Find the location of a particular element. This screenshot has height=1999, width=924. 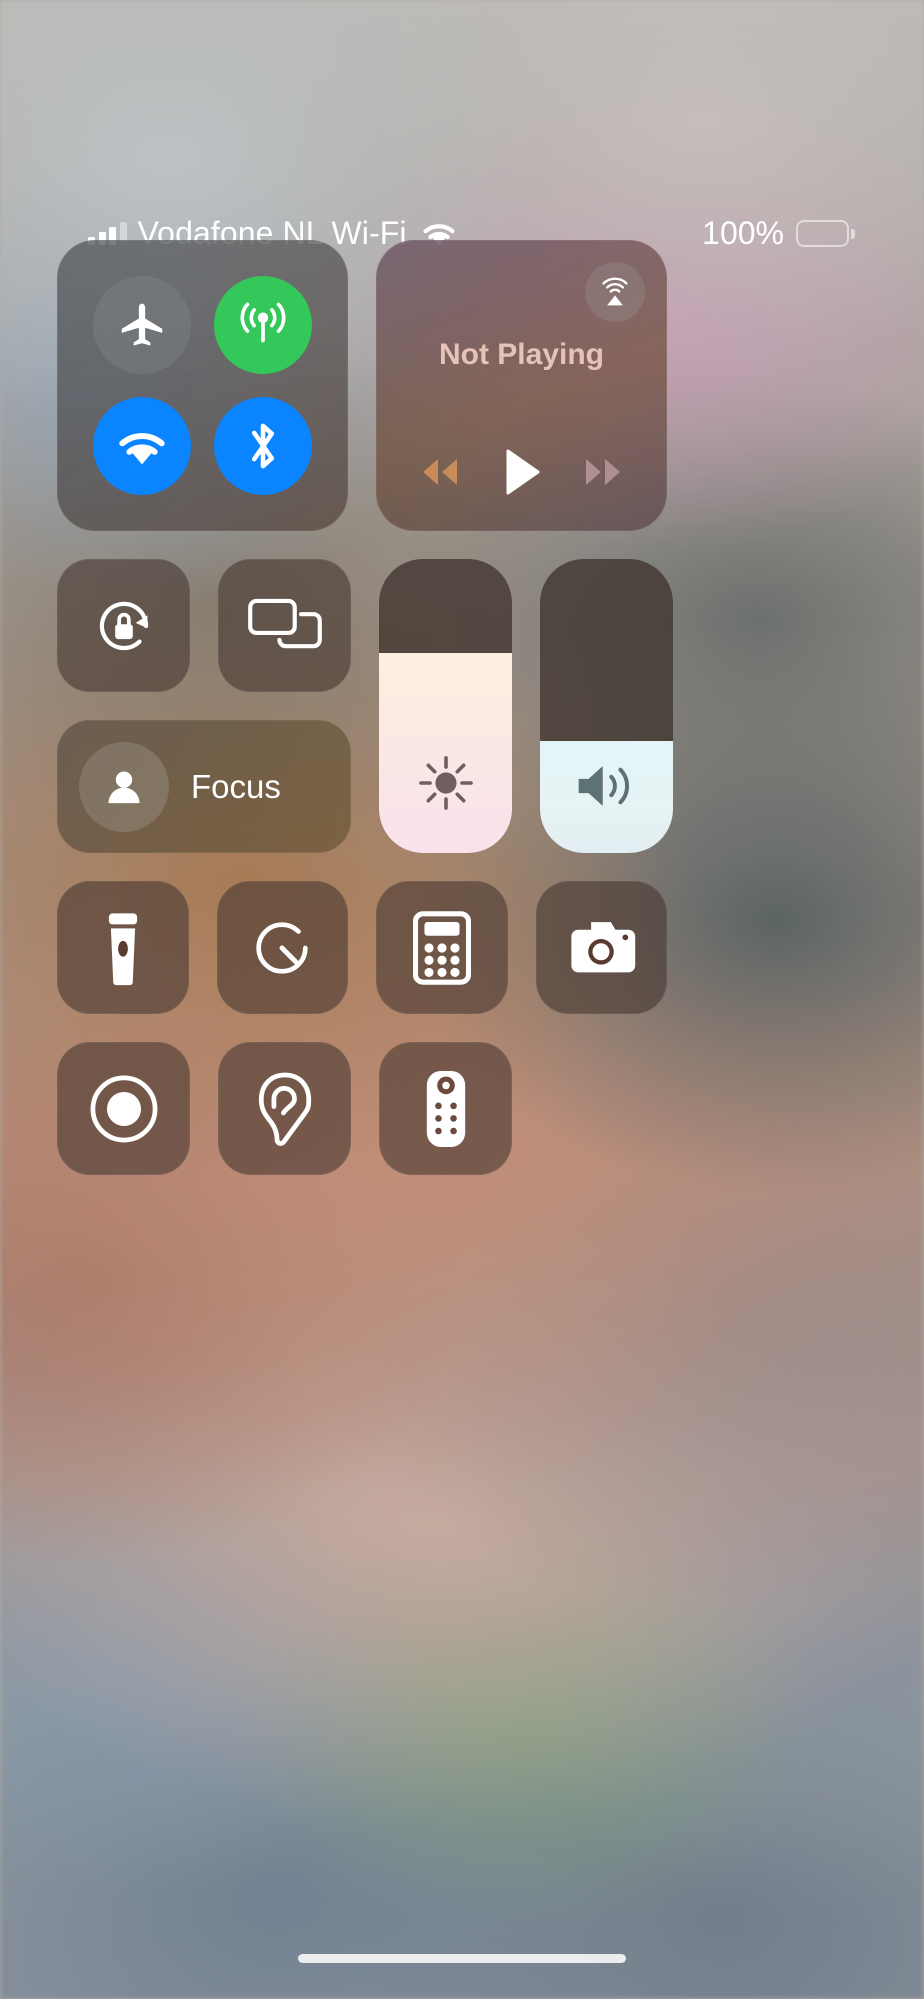

cellular-data-icon is located at coordinates (263, 325).